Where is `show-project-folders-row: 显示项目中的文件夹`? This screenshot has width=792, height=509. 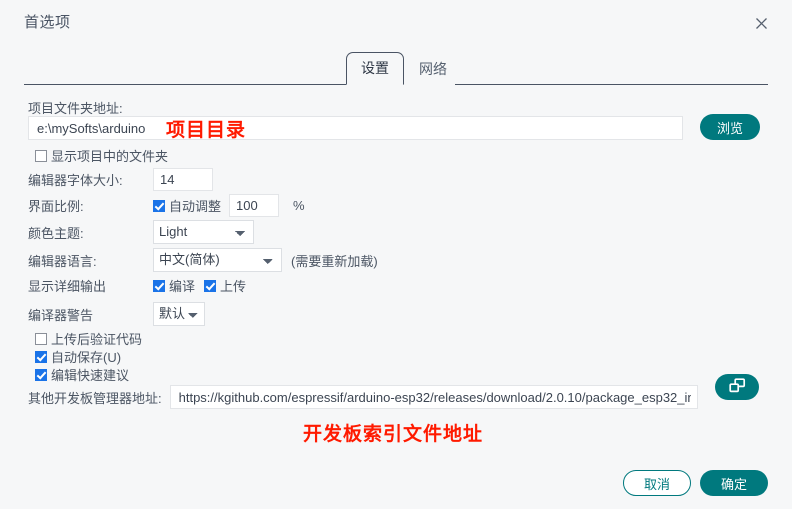
show-project-folders-row: 显示项目中的文件夹 is located at coordinates (101, 155).